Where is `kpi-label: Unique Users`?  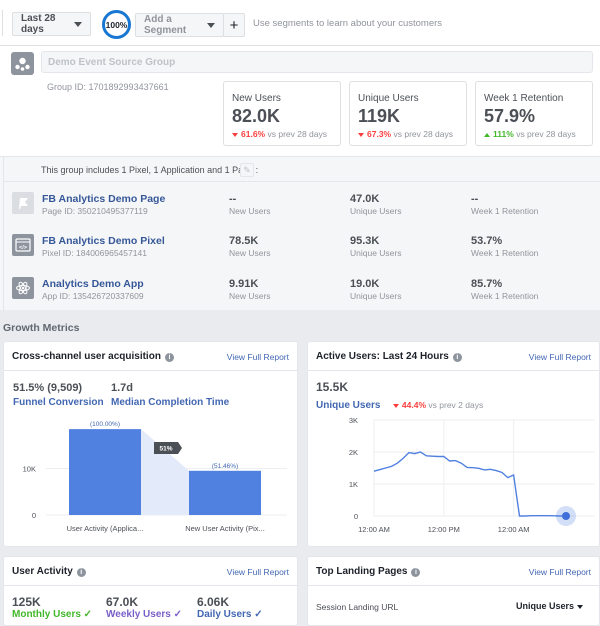
kpi-label: Unique Users is located at coordinates (388, 98).